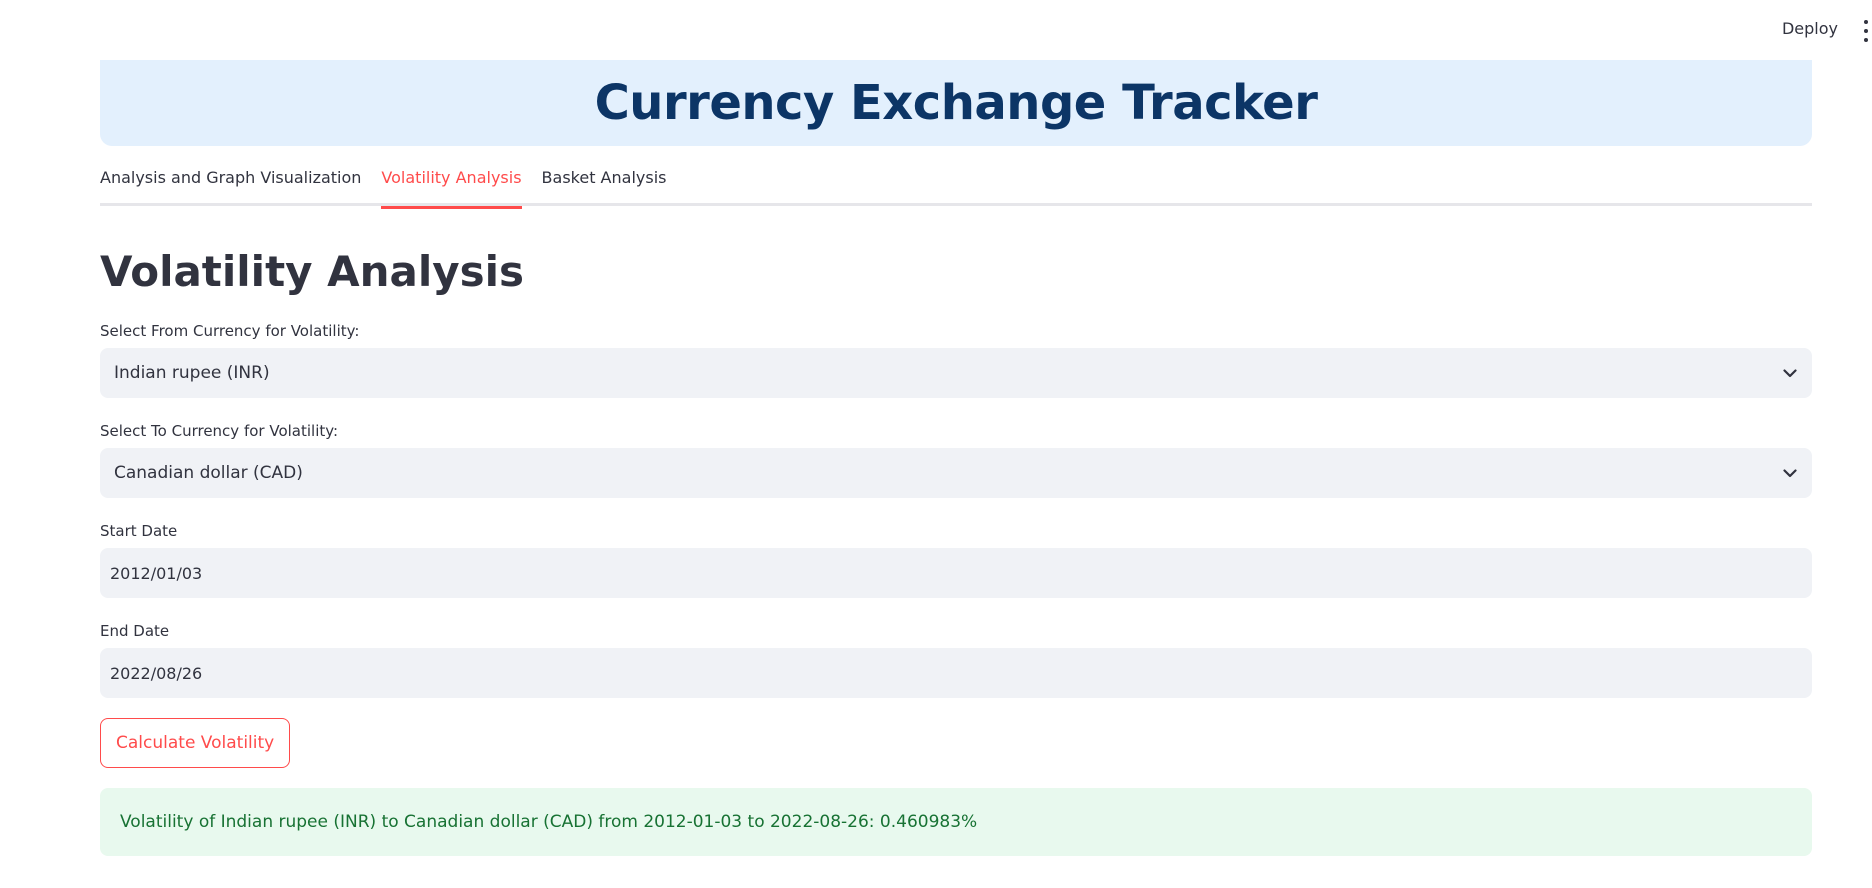  I want to click on calculate-volatility-button: Calculate Volatility, so click(195, 743).